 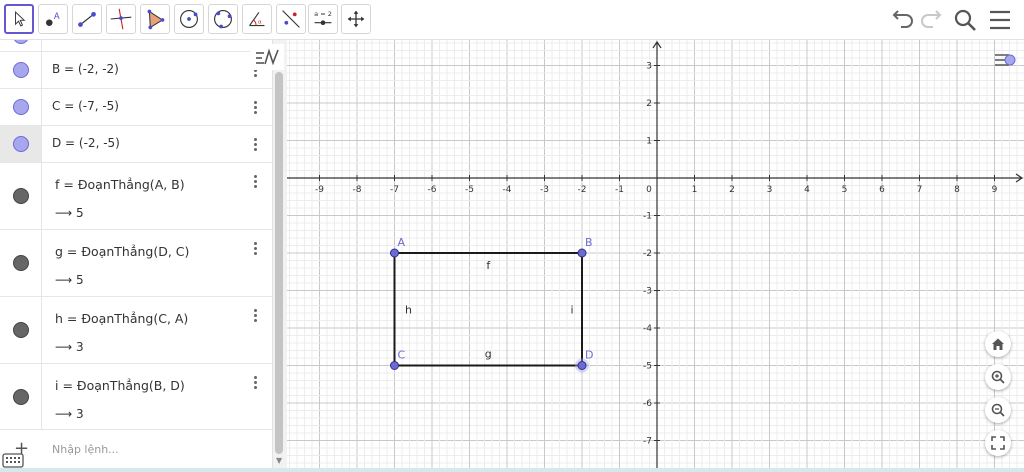 I want to click on algebra-row-point-d: D = (-2, -5), so click(x=136, y=144).